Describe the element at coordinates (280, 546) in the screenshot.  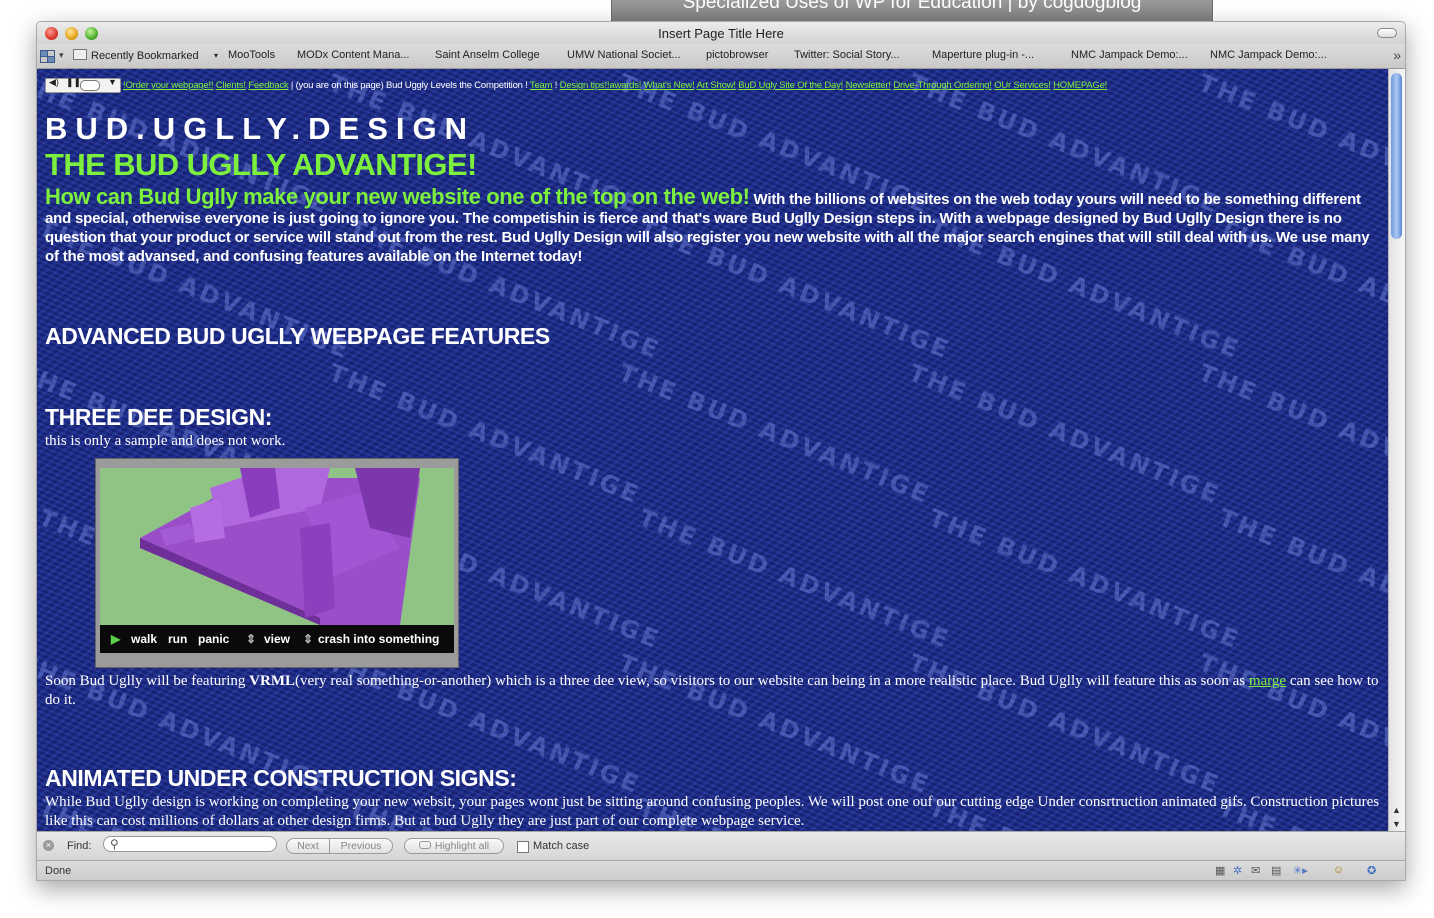
I see `vrml-3d-model` at that location.